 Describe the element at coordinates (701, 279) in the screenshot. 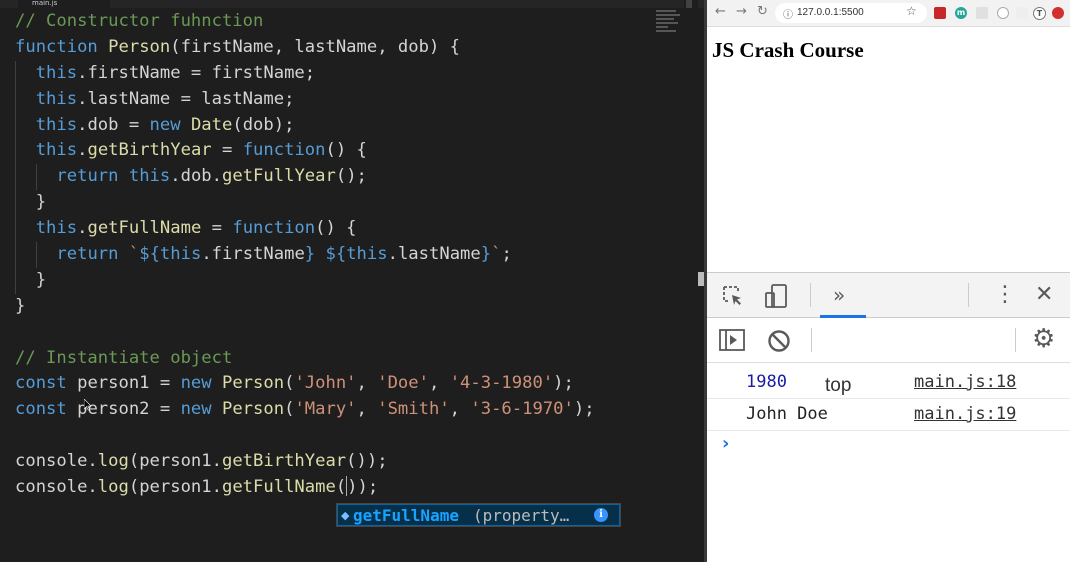

I see `split-handle` at that location.